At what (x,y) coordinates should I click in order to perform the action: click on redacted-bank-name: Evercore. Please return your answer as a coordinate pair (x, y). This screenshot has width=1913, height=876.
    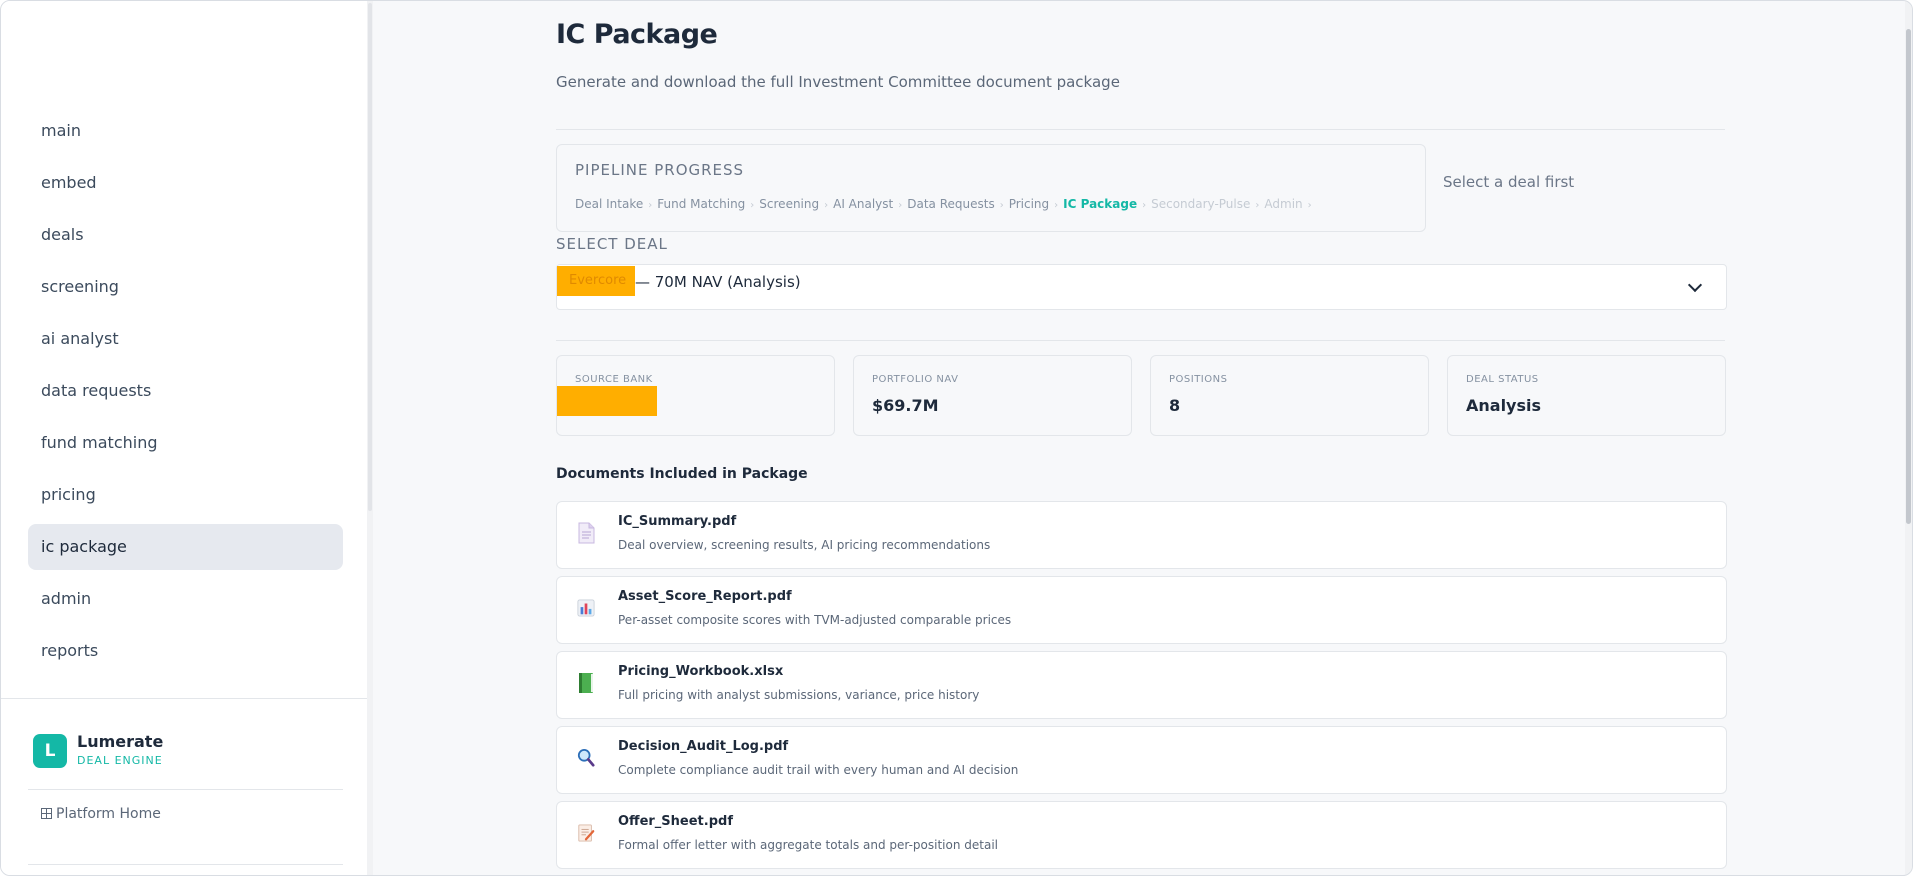
    Looking at the image, I should click on (598, 280).